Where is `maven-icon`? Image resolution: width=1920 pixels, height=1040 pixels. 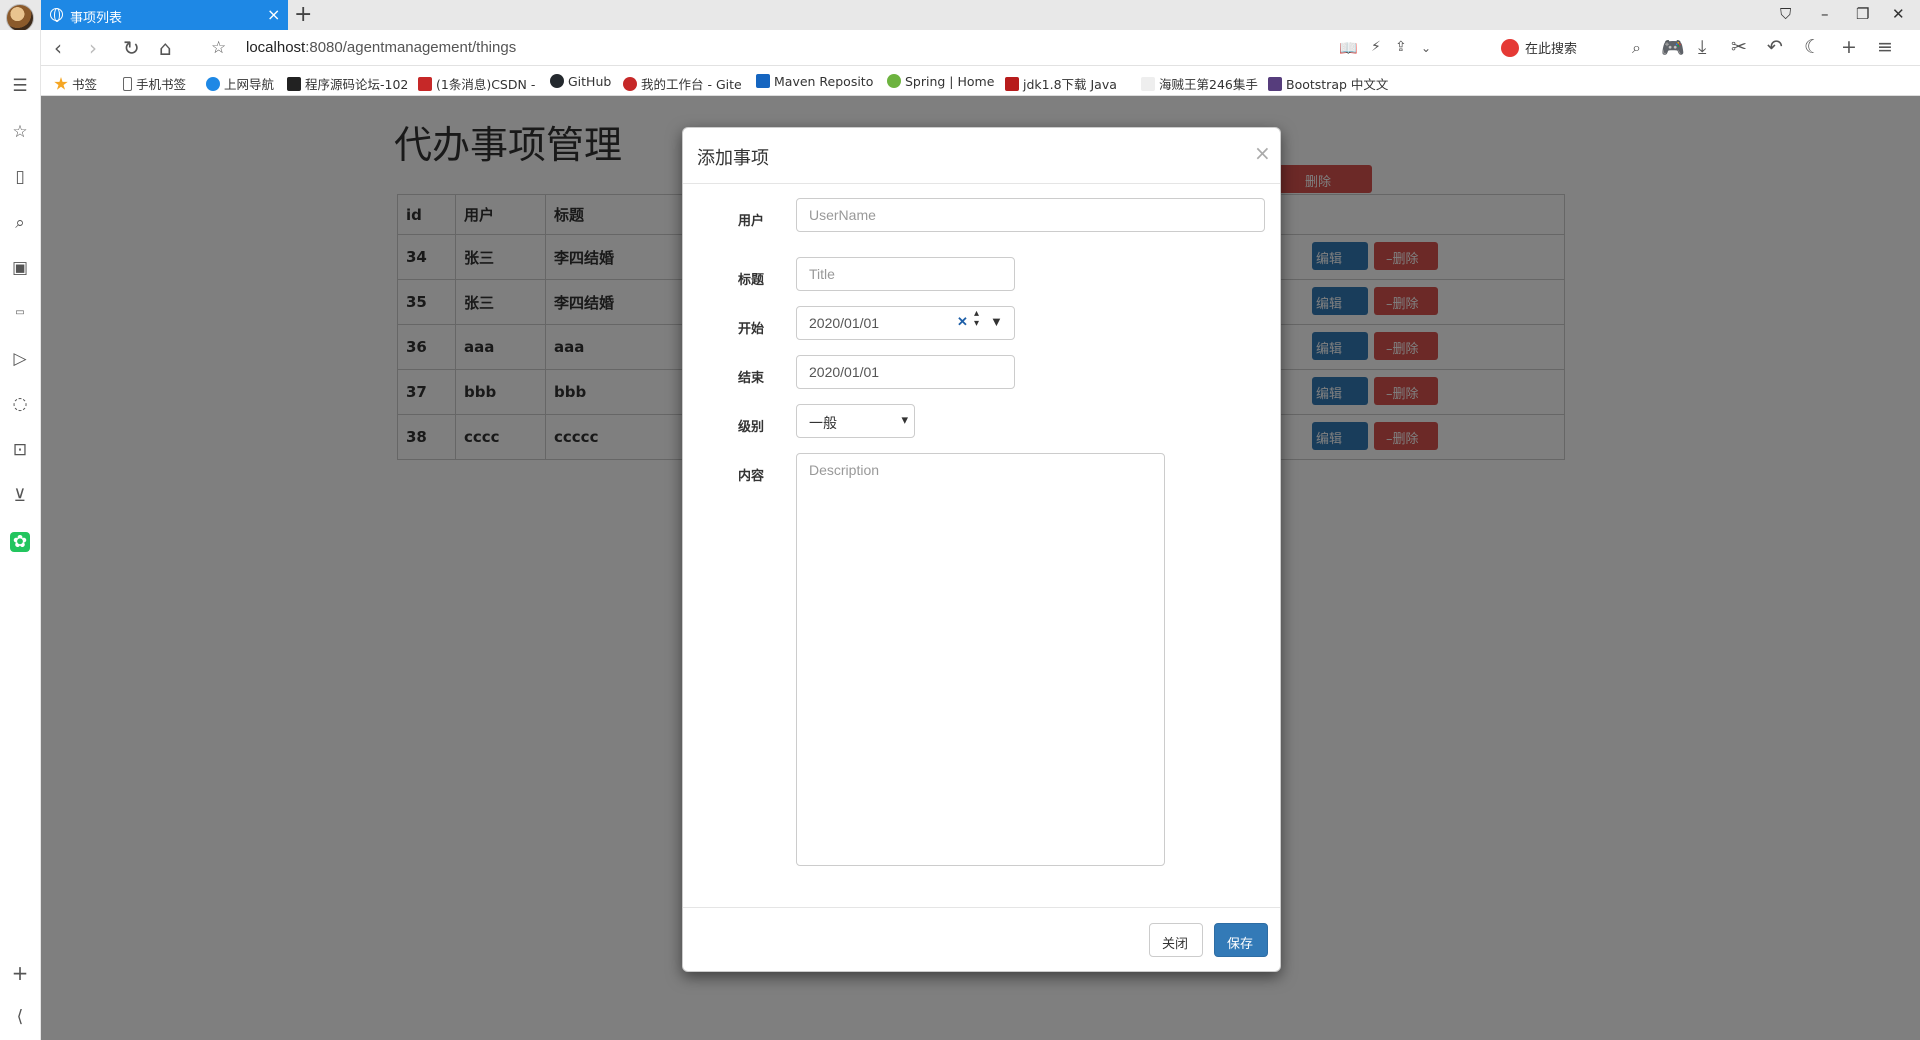
maven-icon is located at coordinates (763, 81).